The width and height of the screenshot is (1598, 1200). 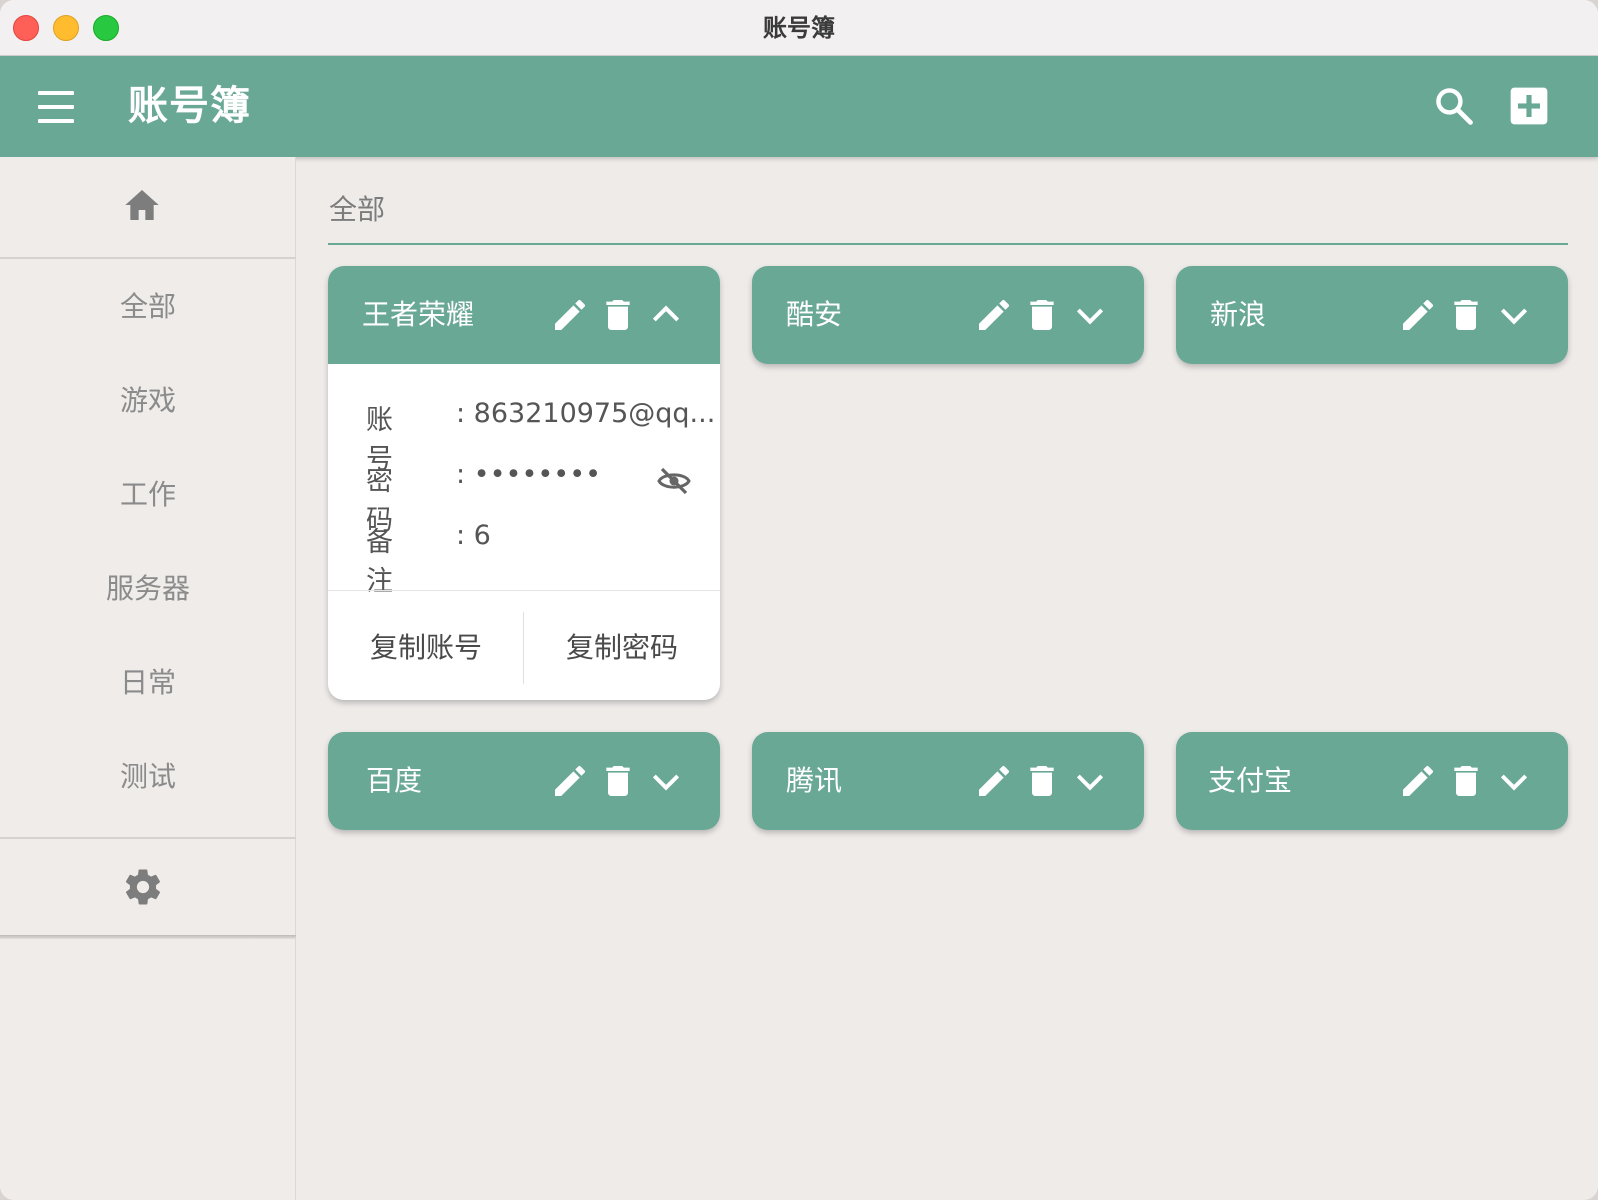 I want to click on section-title: 全部, so click(x=357, y=209).